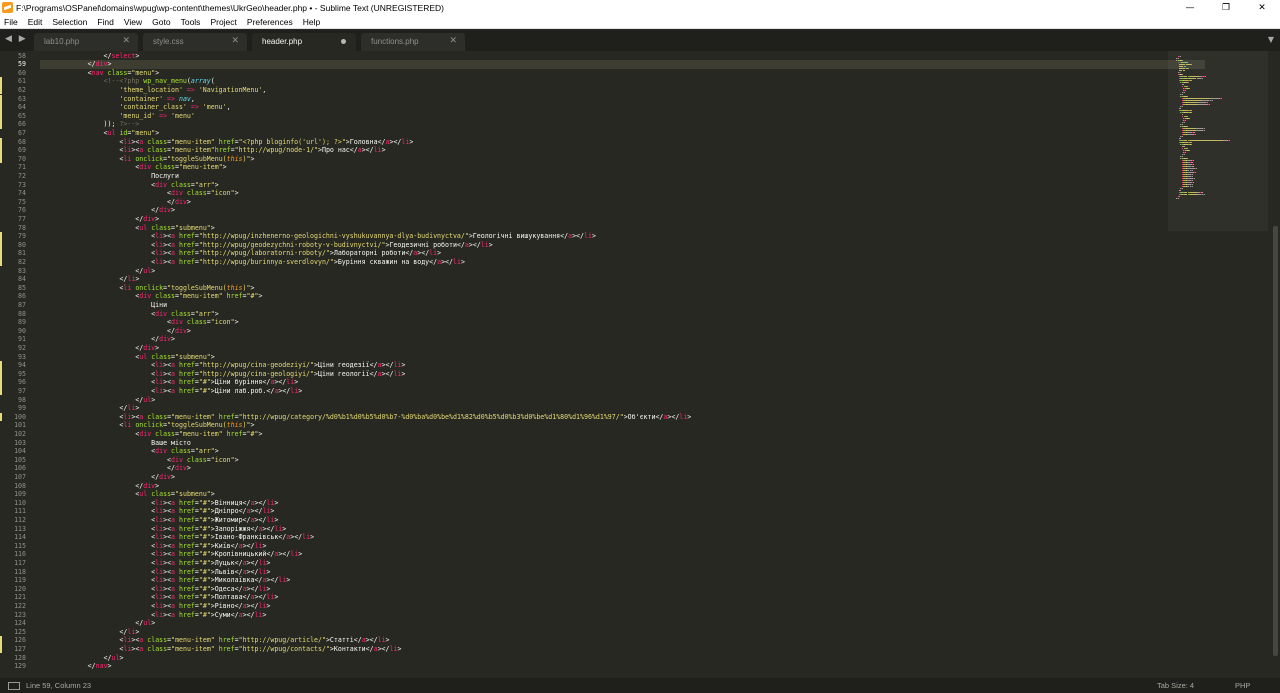 Image resolution: width=1280 pixels, height=693 pixels. What do you see at coordinates (117, 116) in the screenshot?
I see `code-line: 'menu_id' => 'menu'` at bounding box center [117, 116].